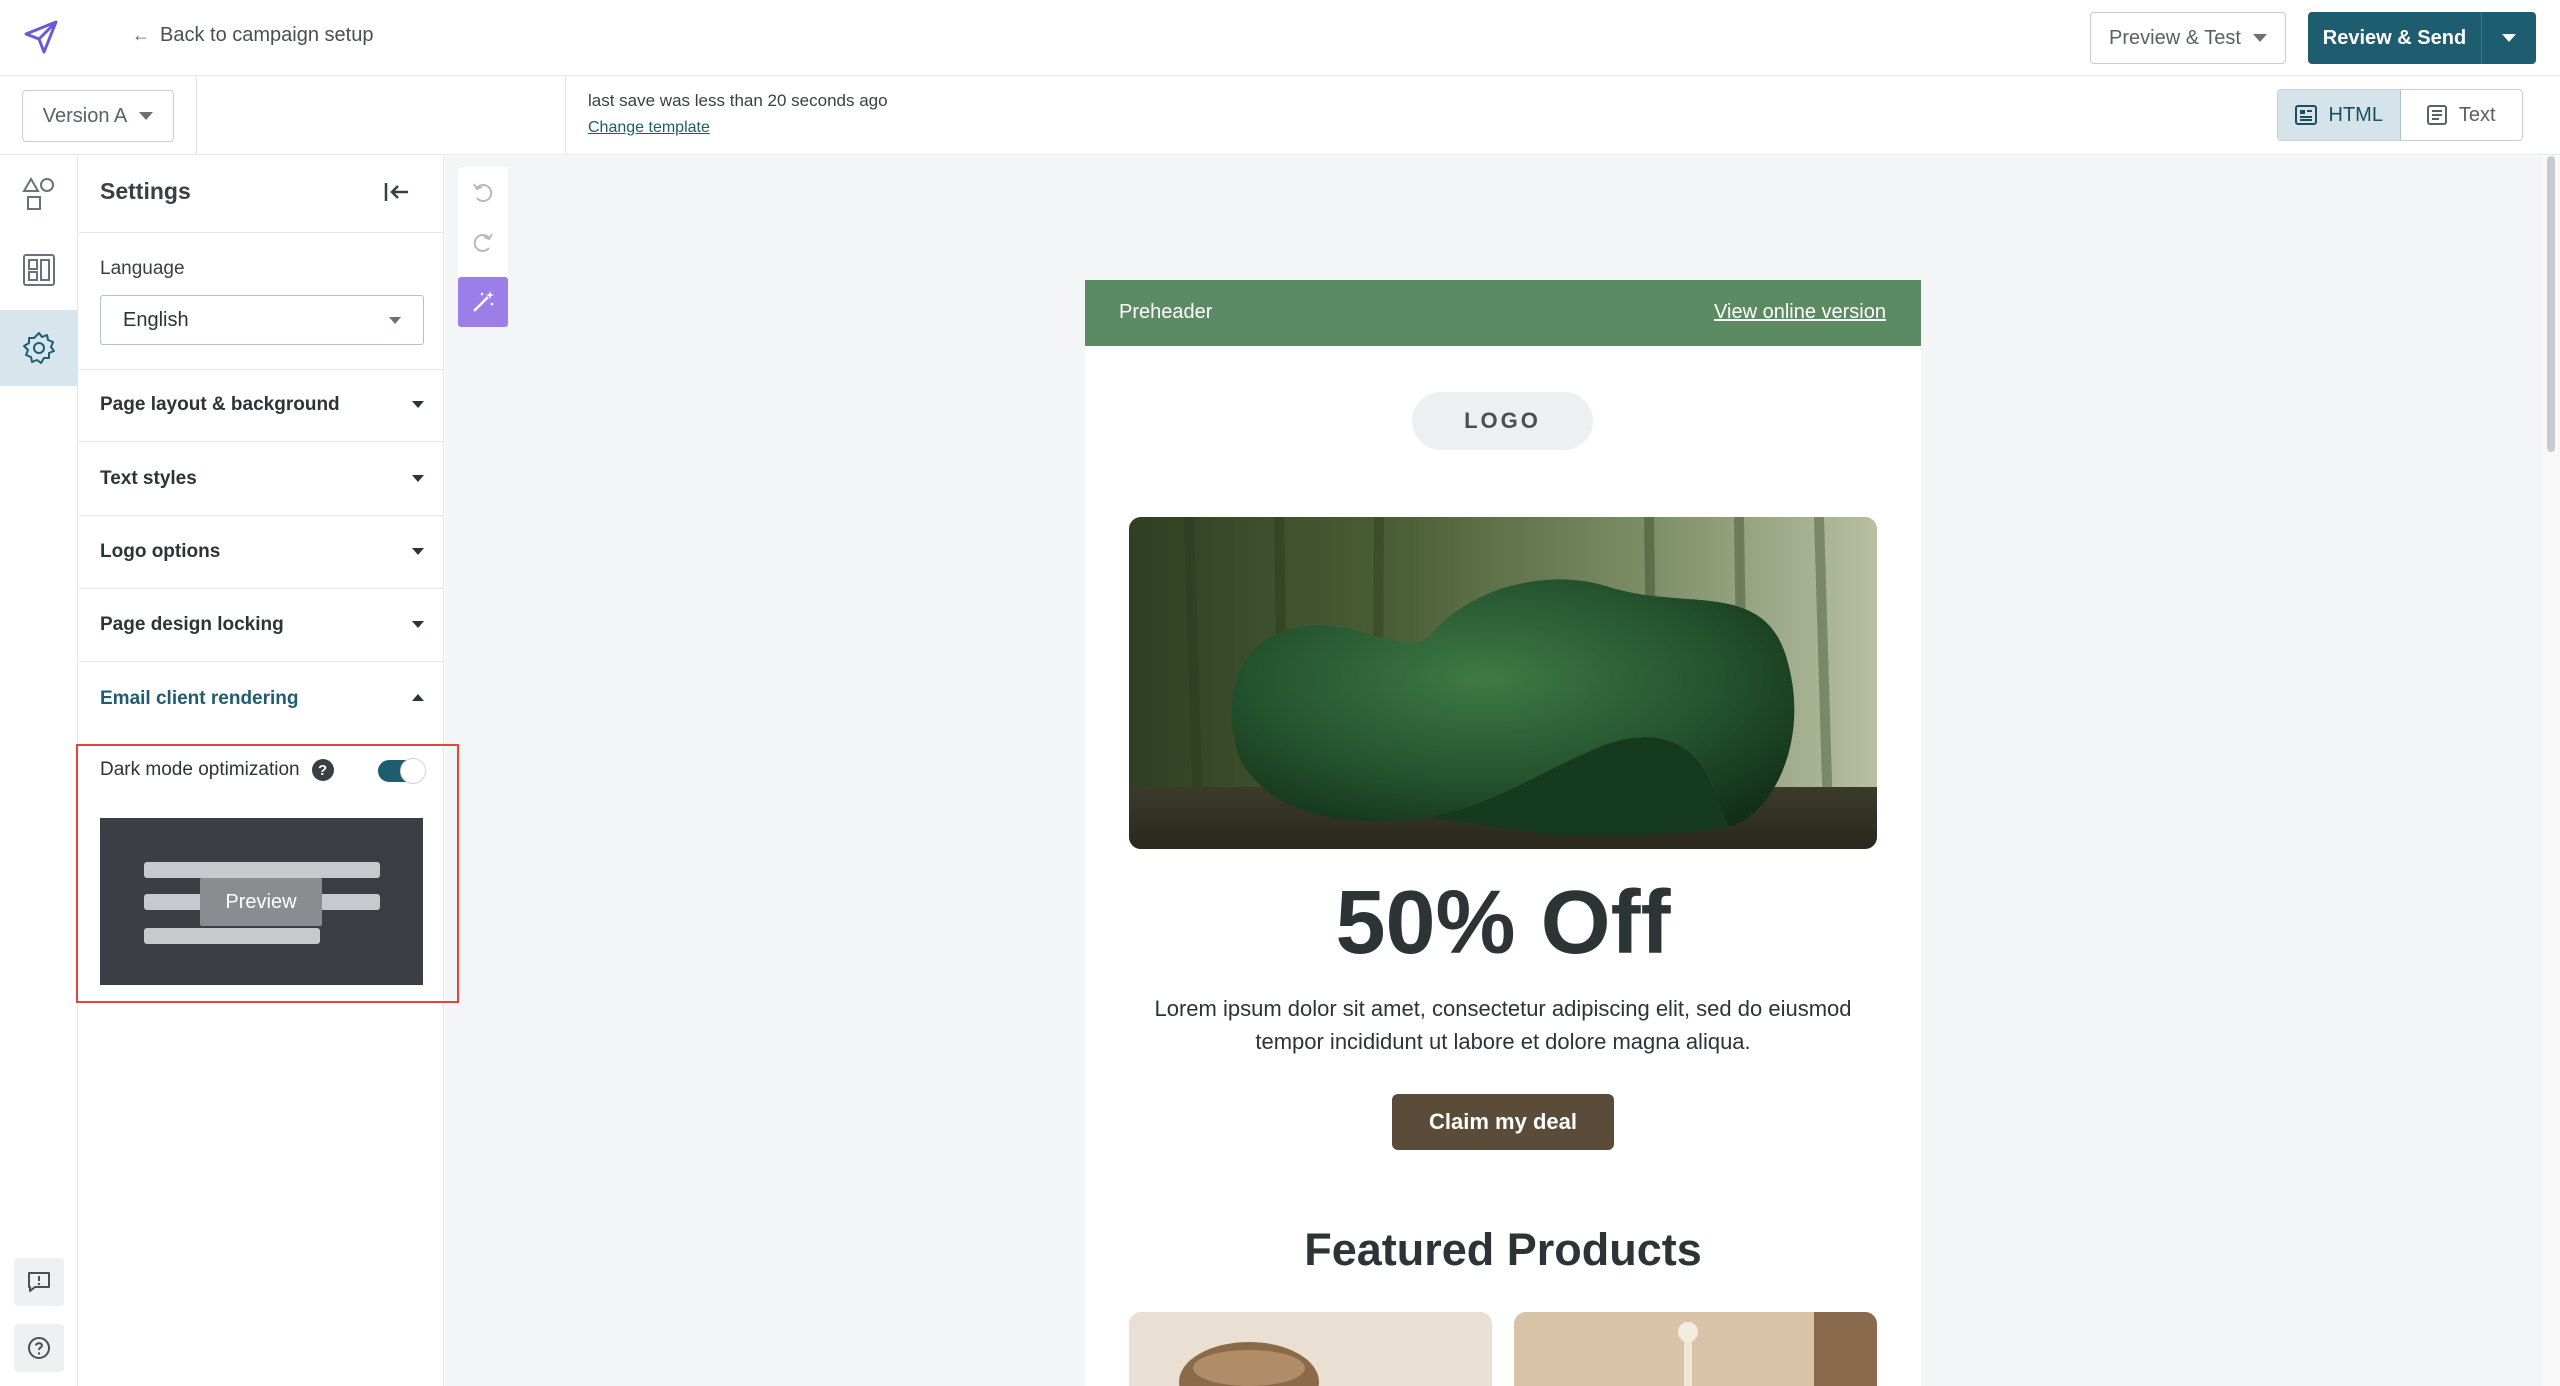 This screenshot has width=2560, height=1386. Describe the element at coordinates (145, 191) in the screenshot. I see `settings-title: Settings` at that location.